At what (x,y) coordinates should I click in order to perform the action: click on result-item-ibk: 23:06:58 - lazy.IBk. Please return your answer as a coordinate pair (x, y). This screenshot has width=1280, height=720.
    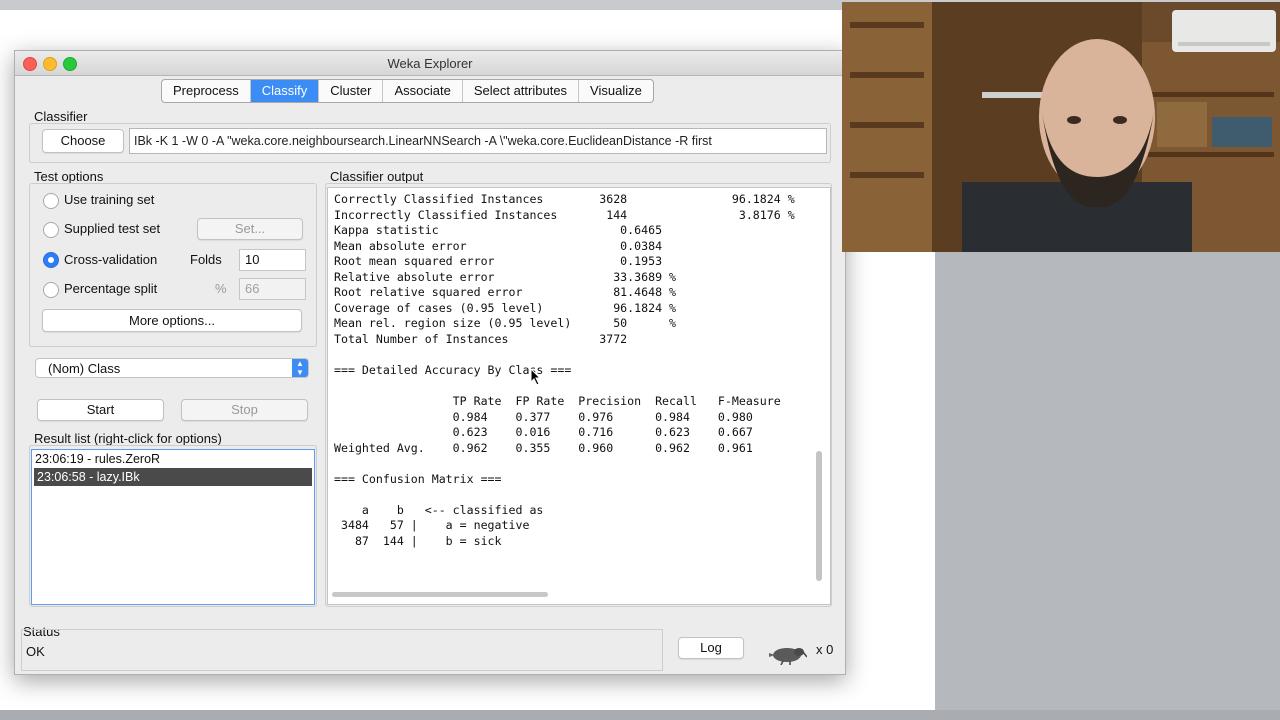
    Looking at the image, I should click on (173, 477).